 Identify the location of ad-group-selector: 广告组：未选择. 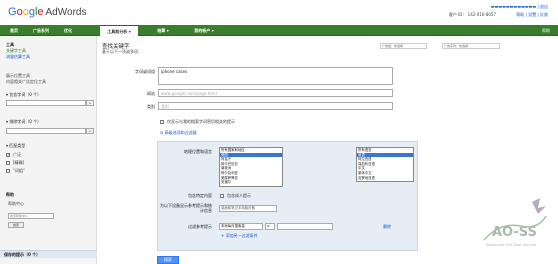
(403, 46).